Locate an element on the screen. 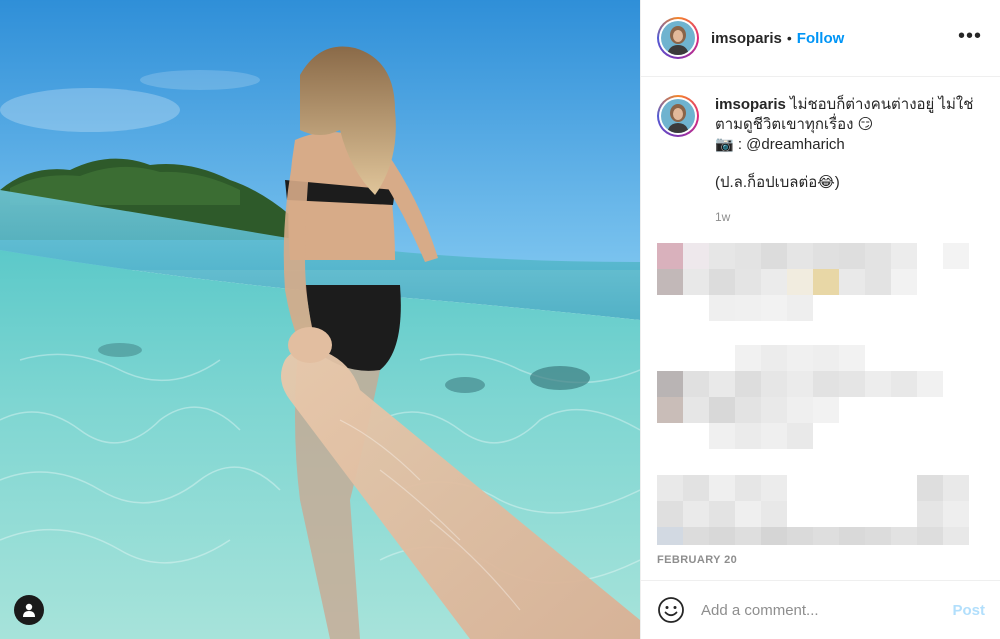 This screenshot has width=1000, height=639. caption-avatar is located at coordinates (678, 116).